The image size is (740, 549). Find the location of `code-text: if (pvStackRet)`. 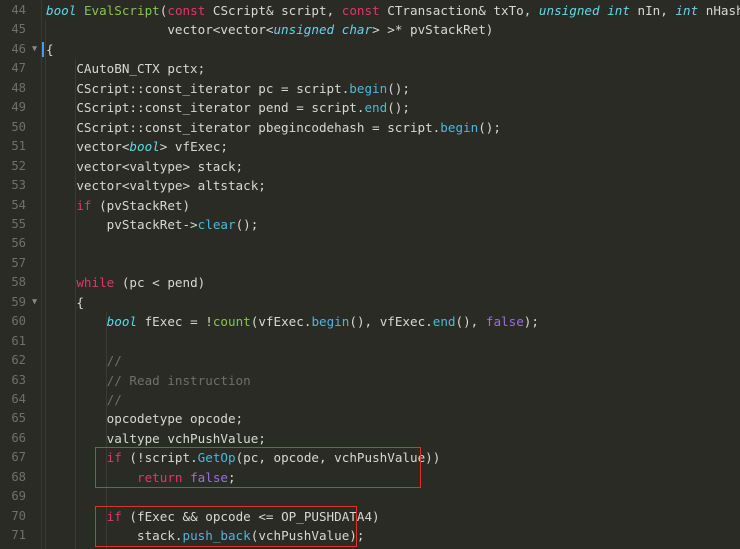

code-text: if (pvStackRet) is located at coordinates (133, 205).